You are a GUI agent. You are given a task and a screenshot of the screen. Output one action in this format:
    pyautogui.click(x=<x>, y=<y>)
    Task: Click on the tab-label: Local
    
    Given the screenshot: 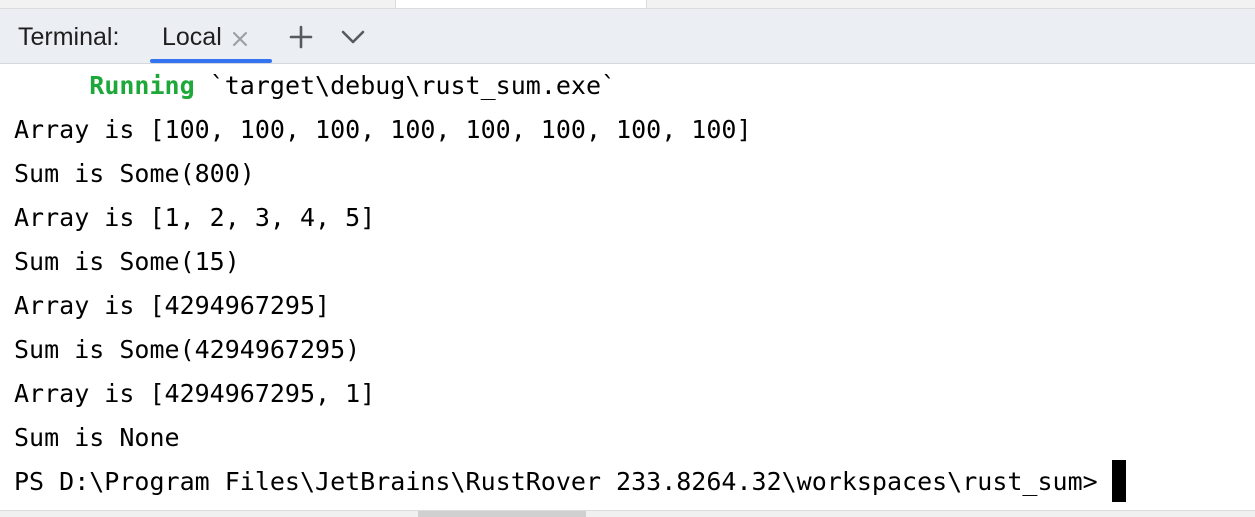 What is the action you would take?
    pyautogui.click(x=192, y=37)
    